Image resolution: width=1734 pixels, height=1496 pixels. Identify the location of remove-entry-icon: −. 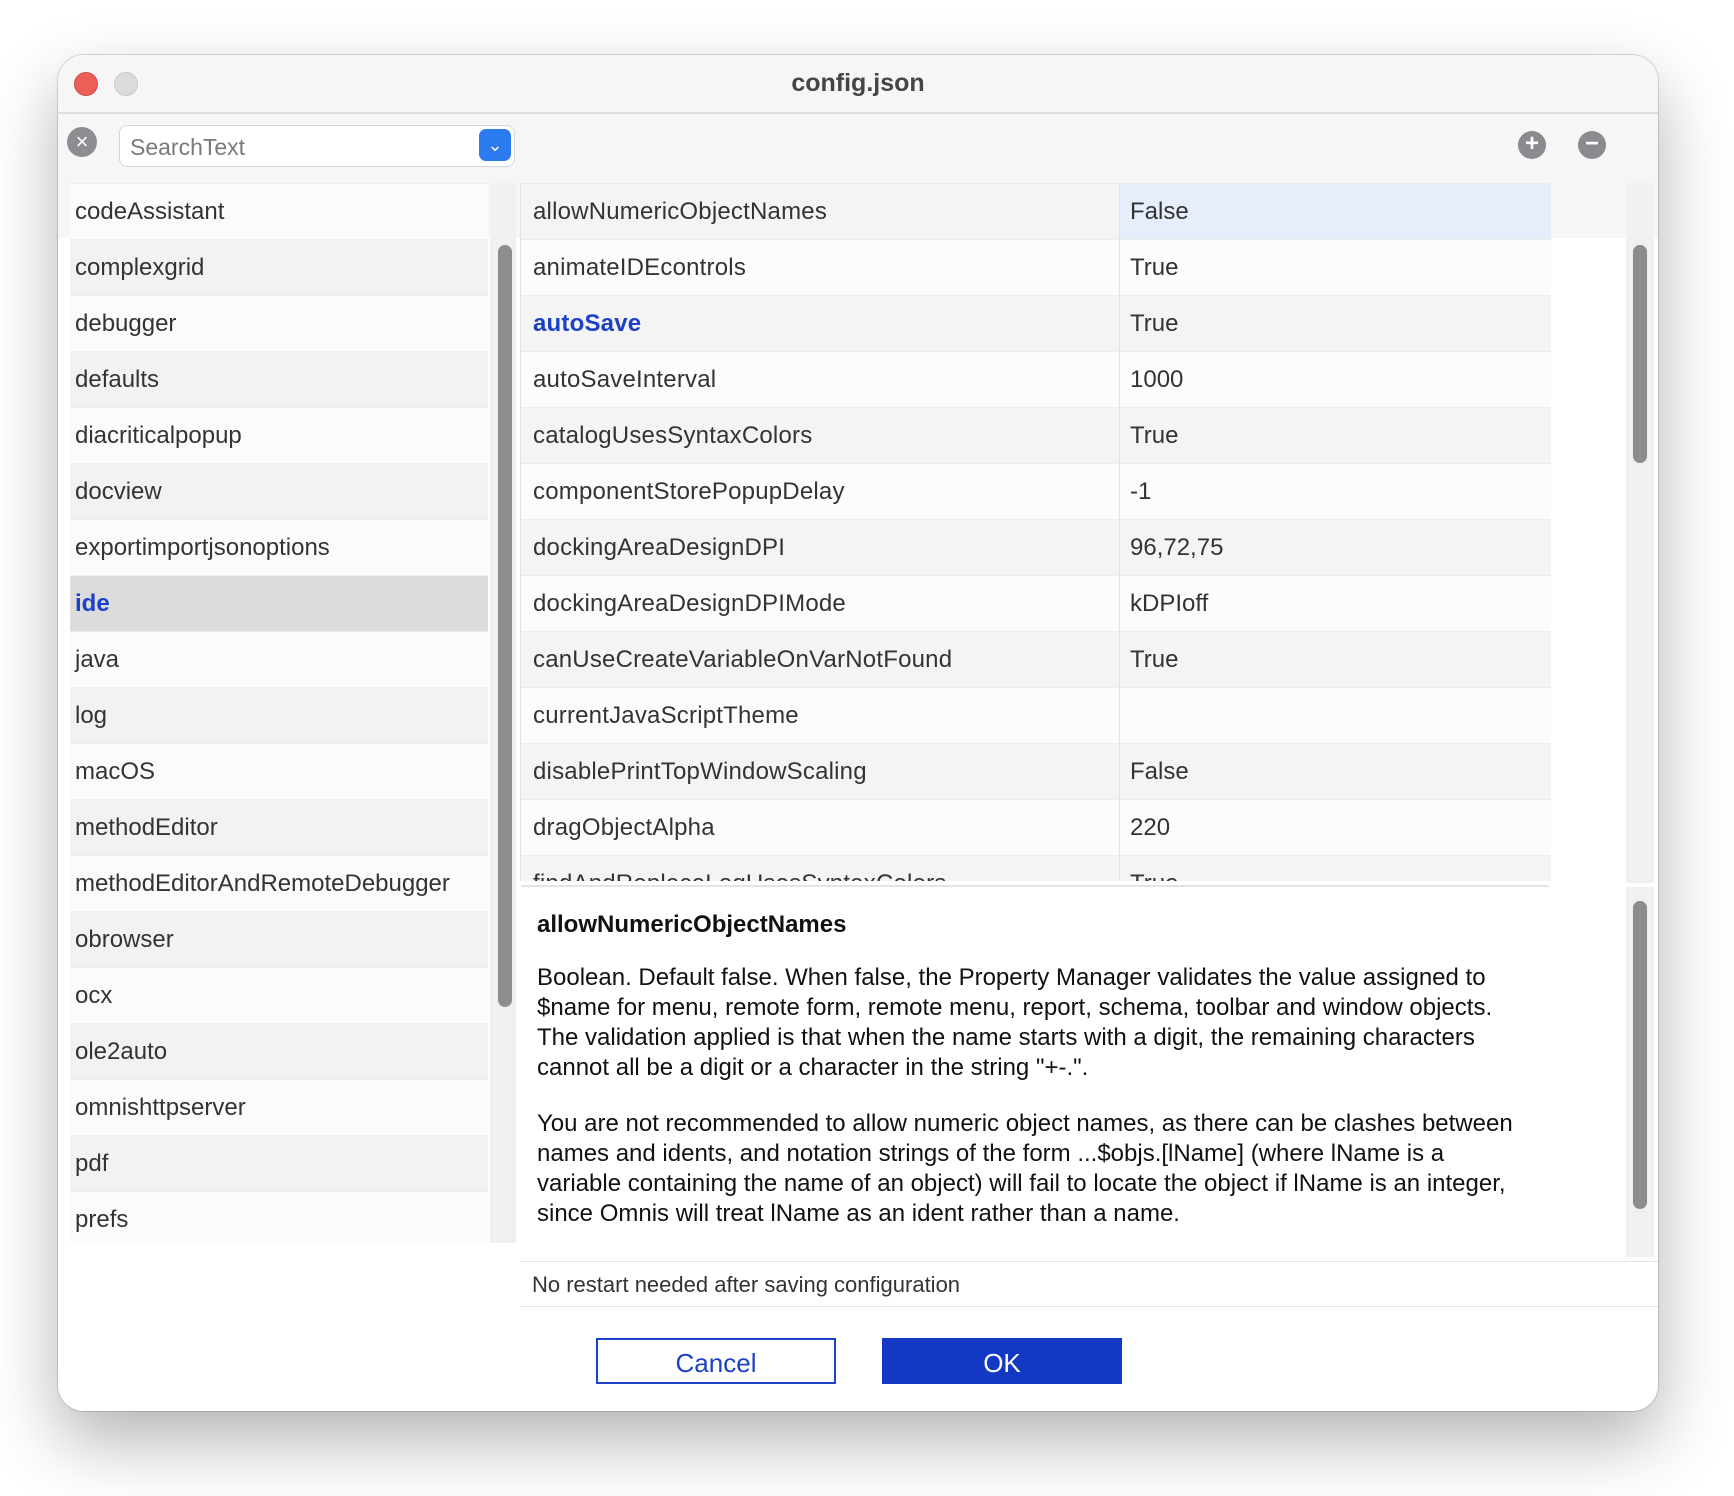
(1592, 145).